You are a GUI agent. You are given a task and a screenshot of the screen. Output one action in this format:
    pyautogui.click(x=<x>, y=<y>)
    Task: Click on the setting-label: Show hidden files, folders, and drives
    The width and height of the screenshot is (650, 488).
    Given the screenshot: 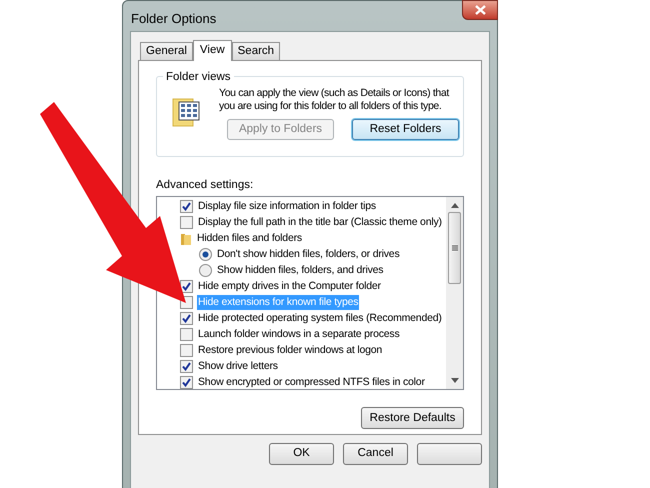 What is the action you would take?
    pyautogui.click(x=300, y=270)
    